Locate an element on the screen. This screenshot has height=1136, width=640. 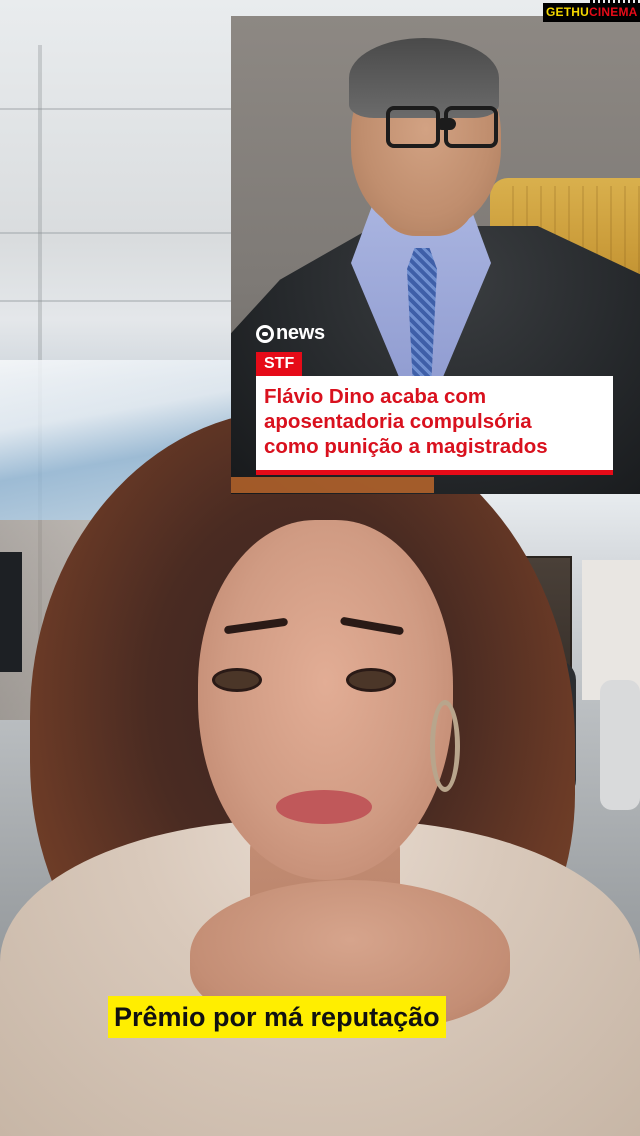
news-logo: news is located at coordinates (290, 333).